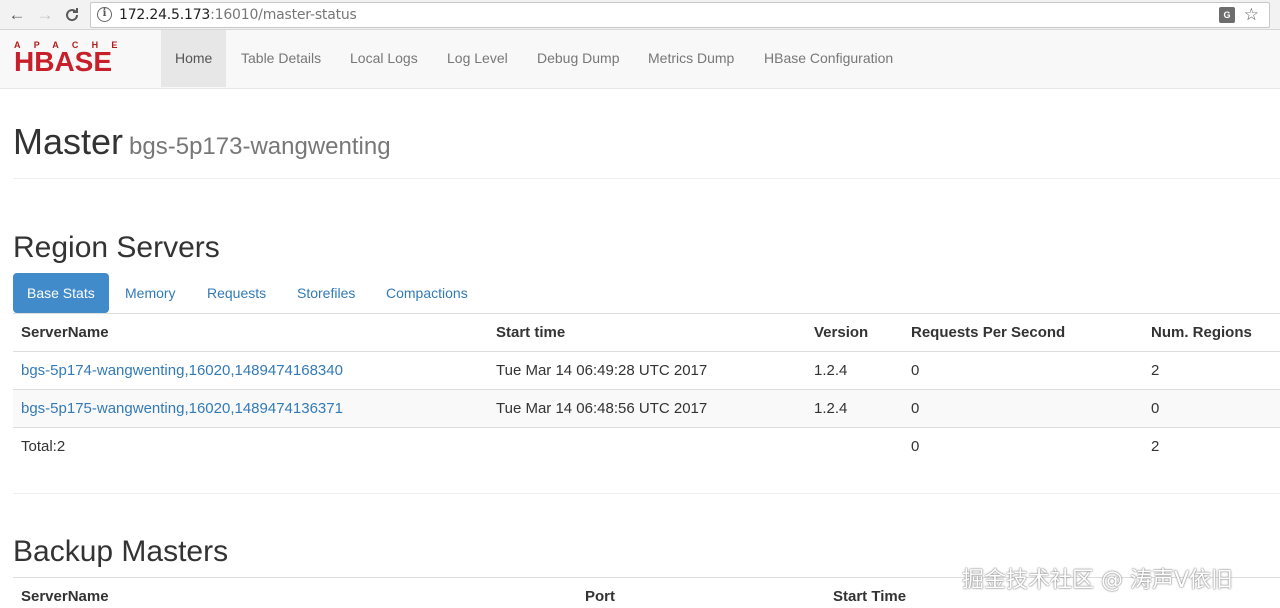  I want to click on column-header-version: Version, so click(854, 332).